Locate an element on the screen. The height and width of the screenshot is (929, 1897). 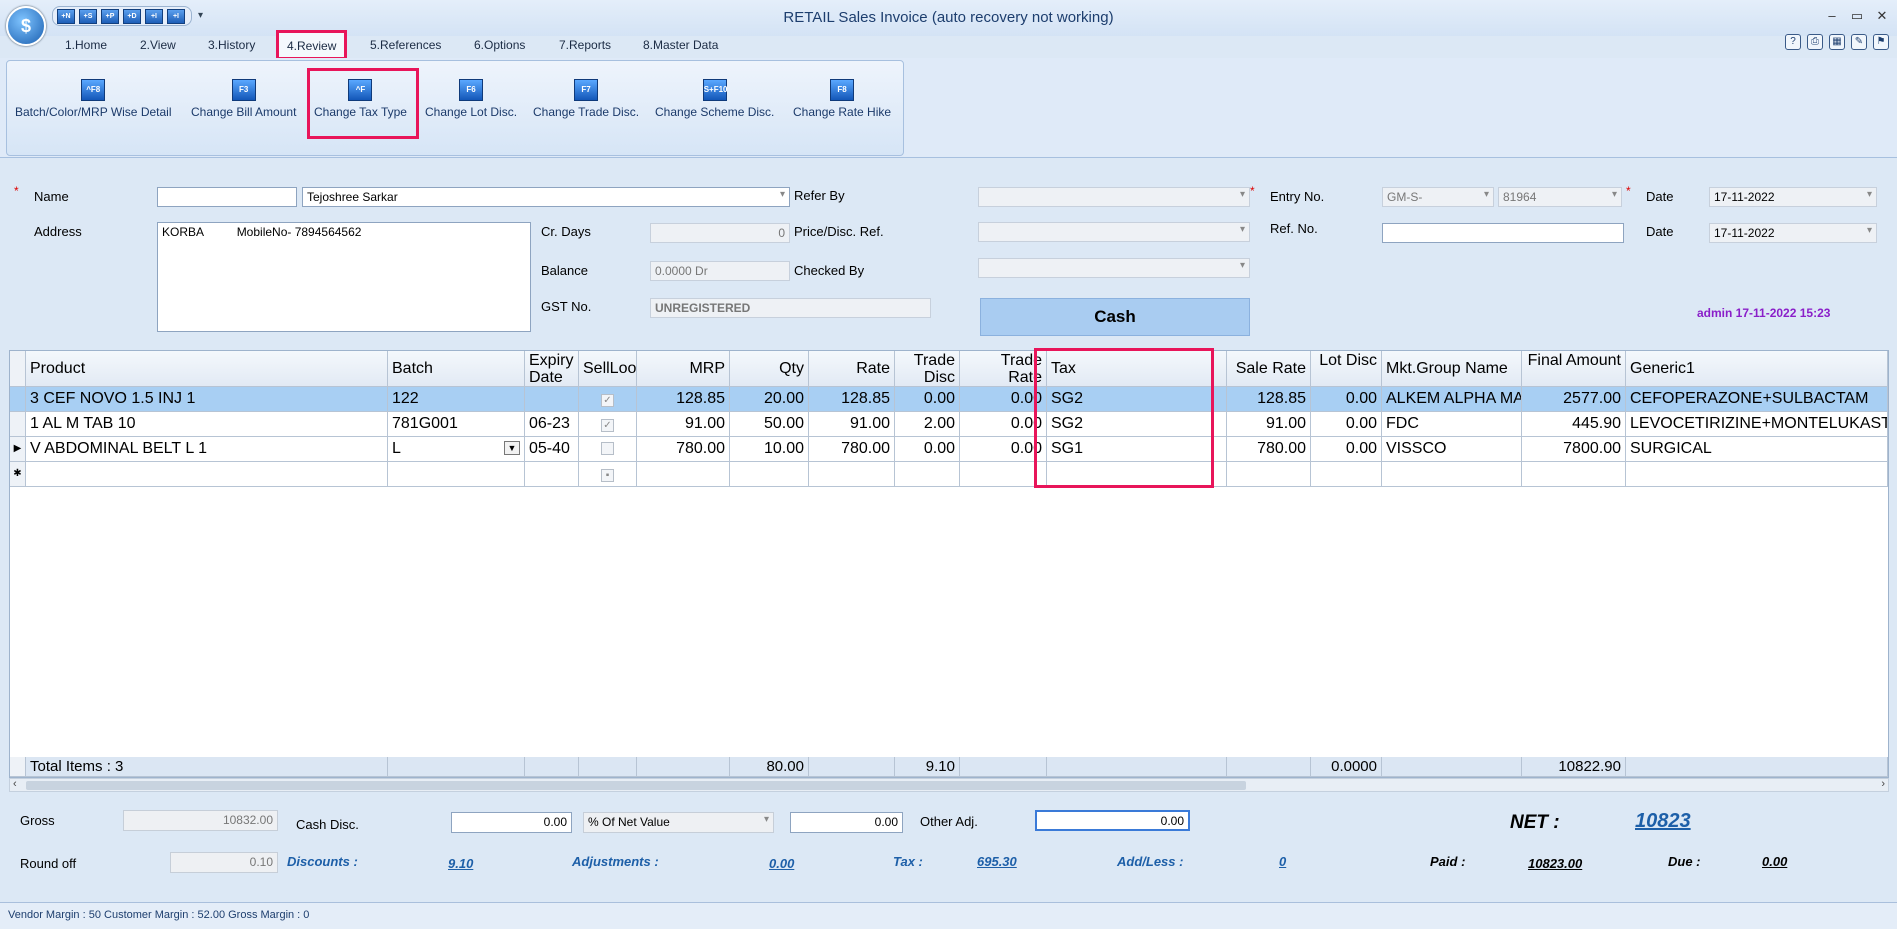
change-lot-disc-button: F6 Change Lot Disc. is located at coordinates (471, 99).